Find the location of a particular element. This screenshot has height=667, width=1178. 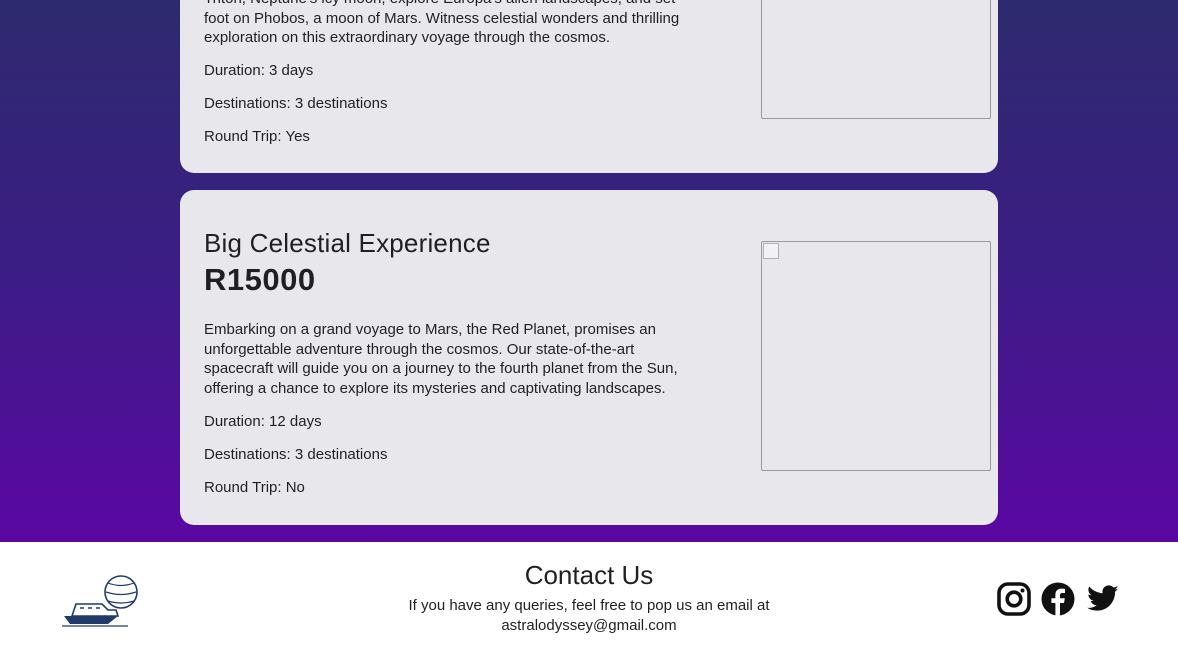

twitter-icon is located at coordinates (1103, 601).